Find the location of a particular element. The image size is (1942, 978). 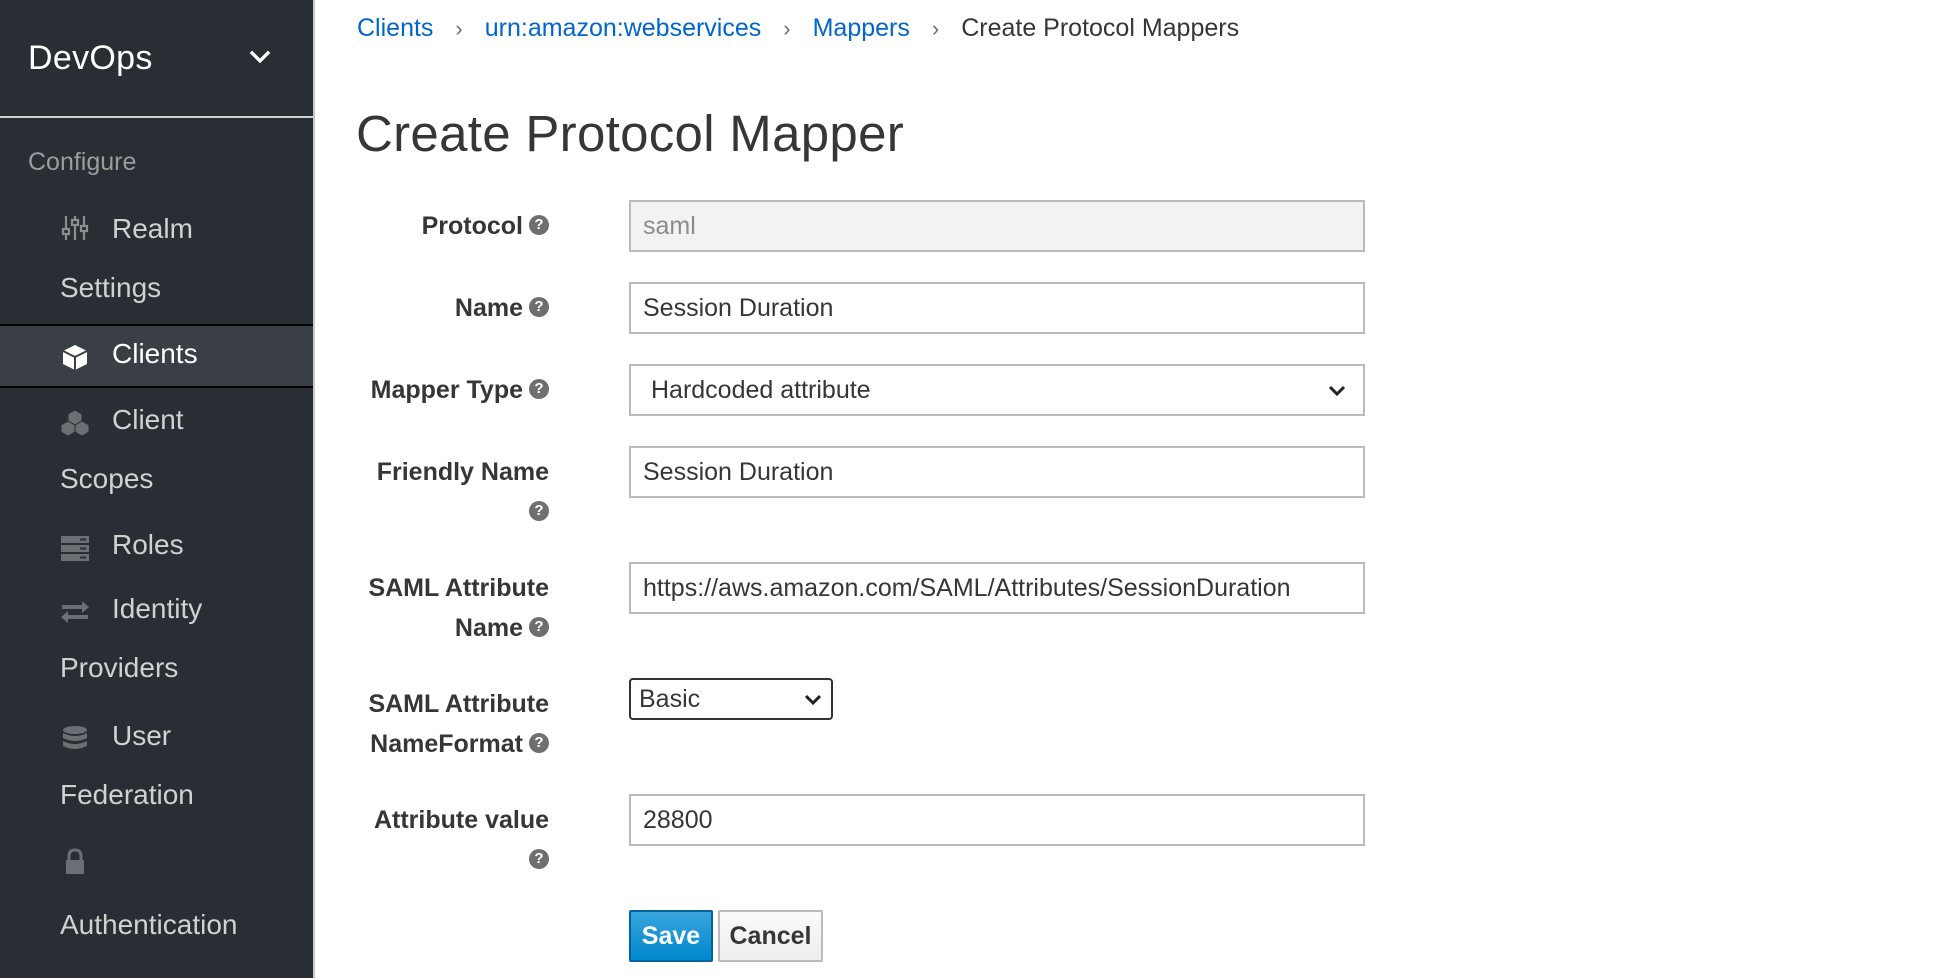

protocol-label-text: Protocol is located at coordinates (472, 226).